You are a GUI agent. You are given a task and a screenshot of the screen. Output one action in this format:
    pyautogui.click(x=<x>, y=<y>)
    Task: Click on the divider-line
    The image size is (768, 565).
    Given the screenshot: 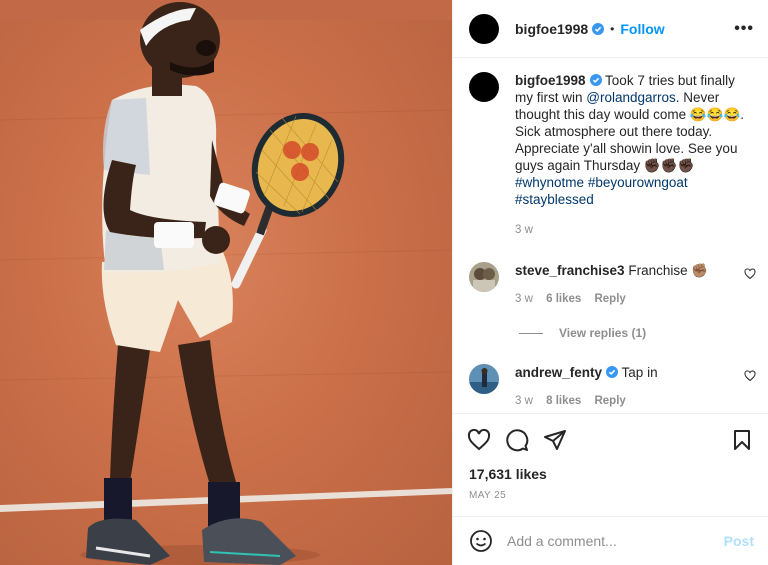 What is the action you would take?
    pyautogui.click(x=531, y=333)
    